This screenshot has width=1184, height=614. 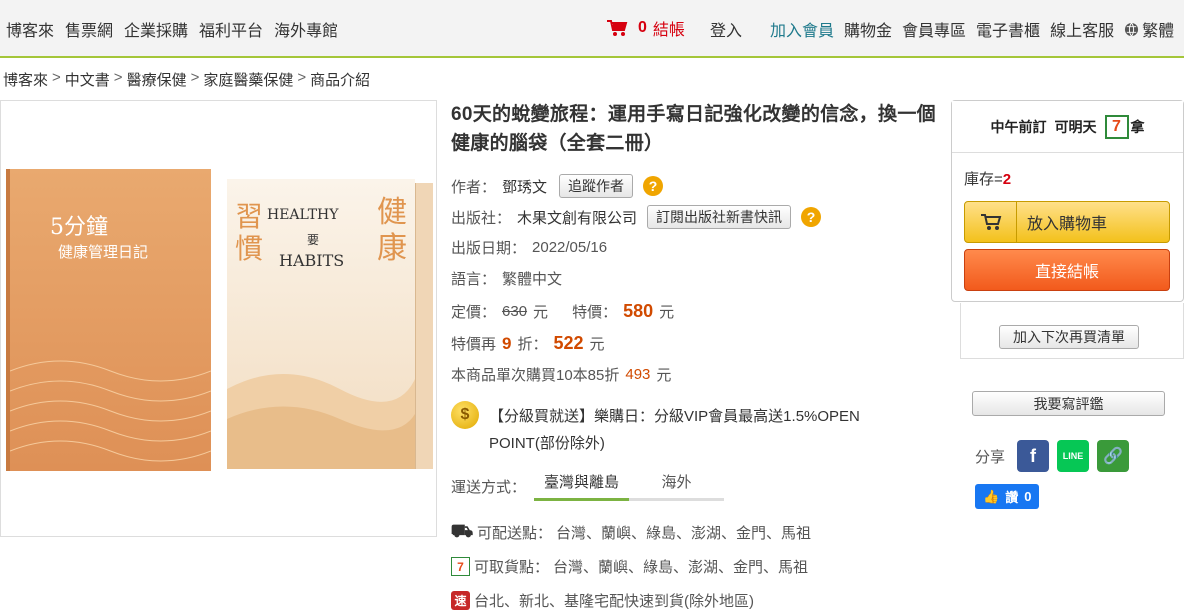 What do you see at coordinates (1069, 337) in the screenshot?
I see `add-wishlist-button: 加入下次再買清單` at bounding box center [1069, 337].